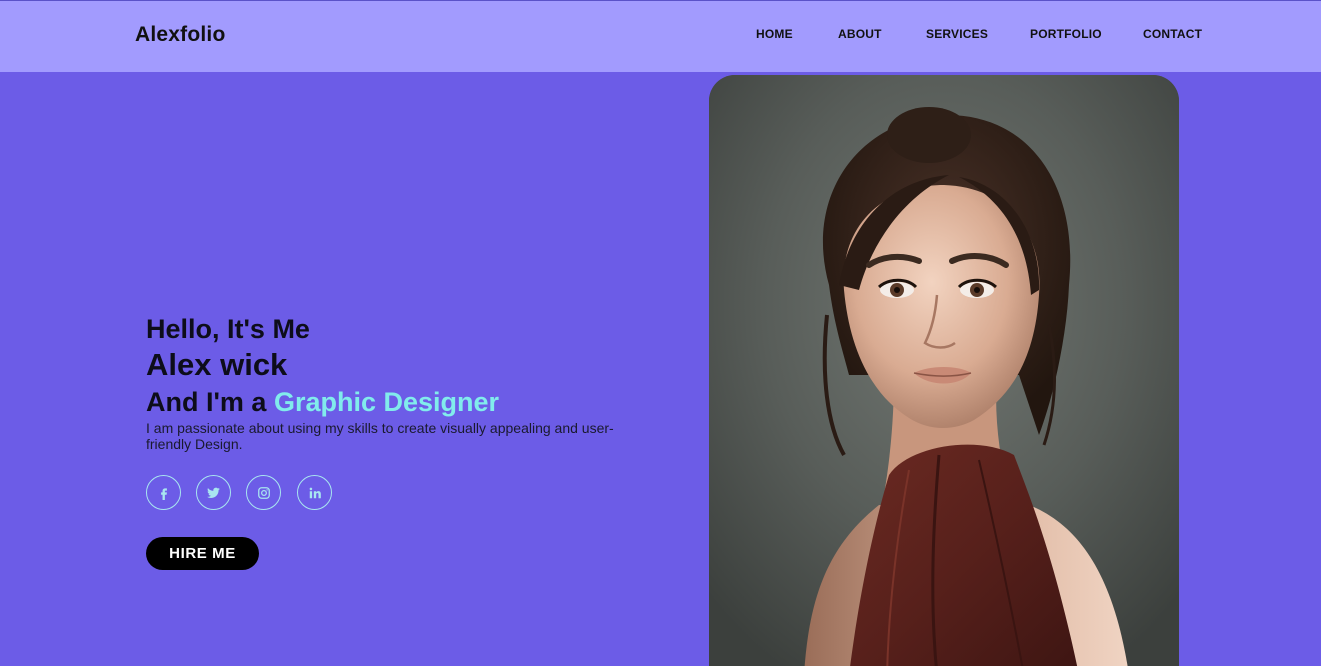 The width and height of the screenshot is (1321, 666). I want to click on main-nav: HOME ABOUT SERVICES PORTFOLIO CONTACT, so click(660, 34).